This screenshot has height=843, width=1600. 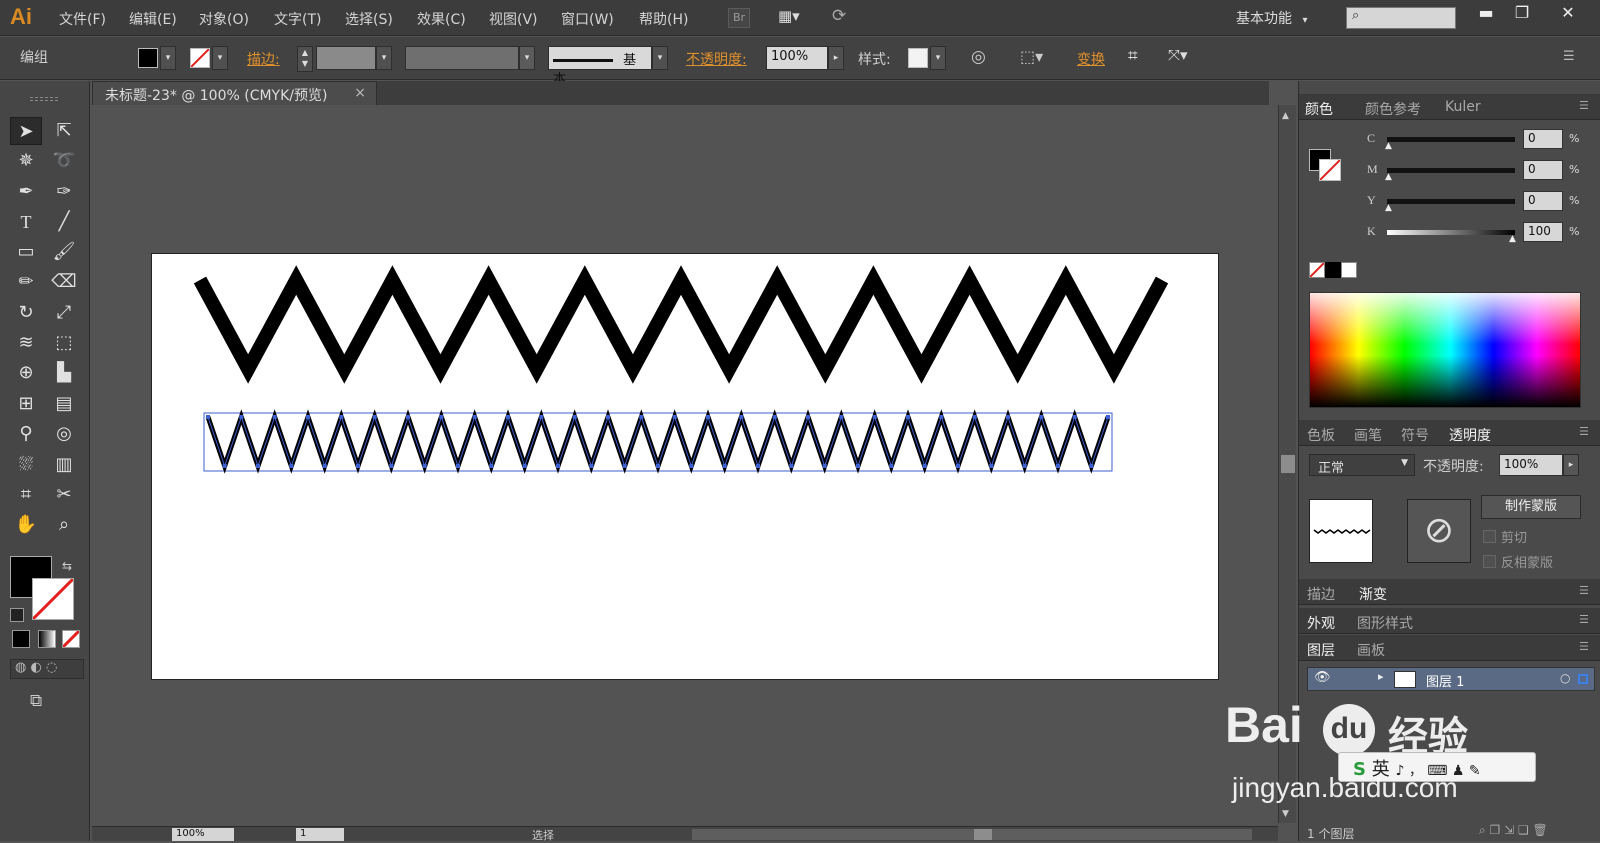 I want to click on gradient-mode-button, so click(x=47, y=639).